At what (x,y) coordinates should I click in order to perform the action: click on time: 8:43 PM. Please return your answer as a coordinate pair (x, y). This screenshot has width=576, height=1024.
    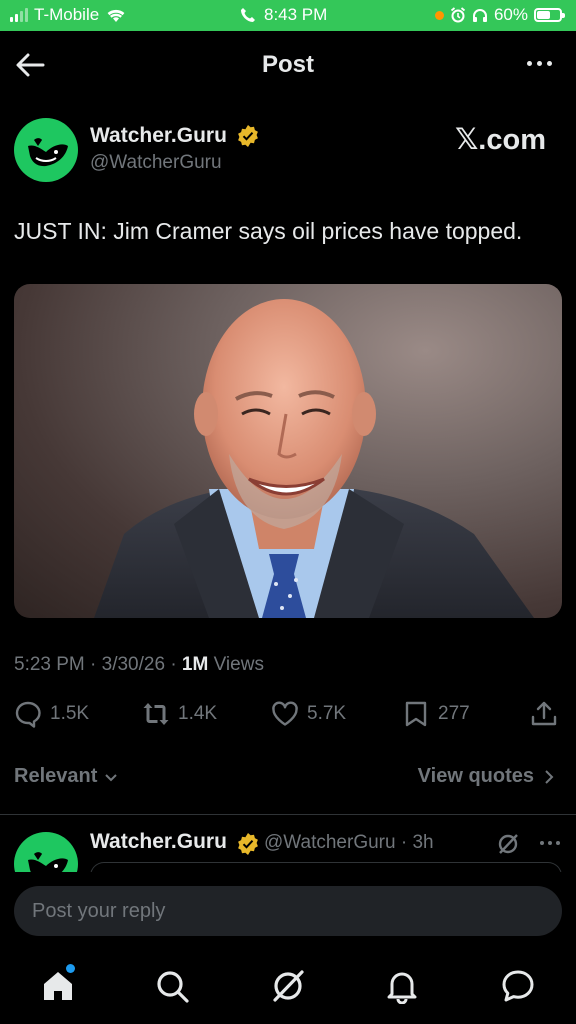
    Looking at the image, I should click on (296, 14).